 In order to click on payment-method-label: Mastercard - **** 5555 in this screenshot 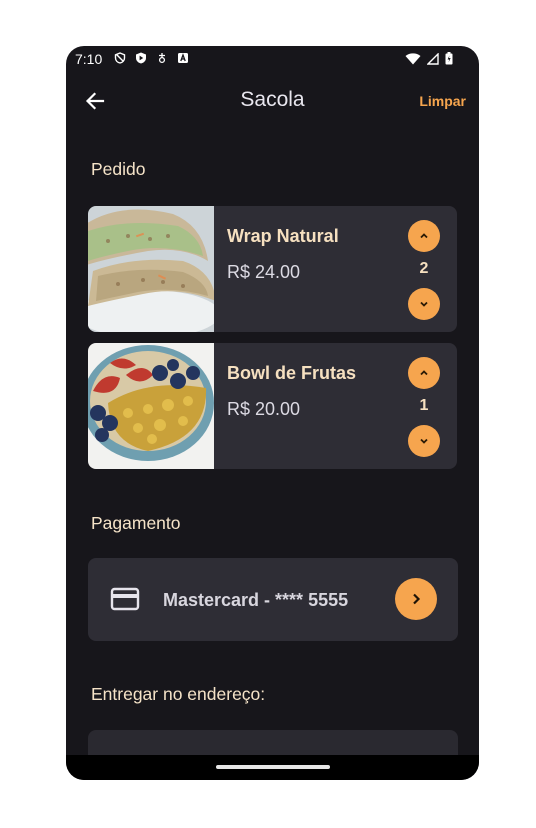, I will do `click(256, 600)`.